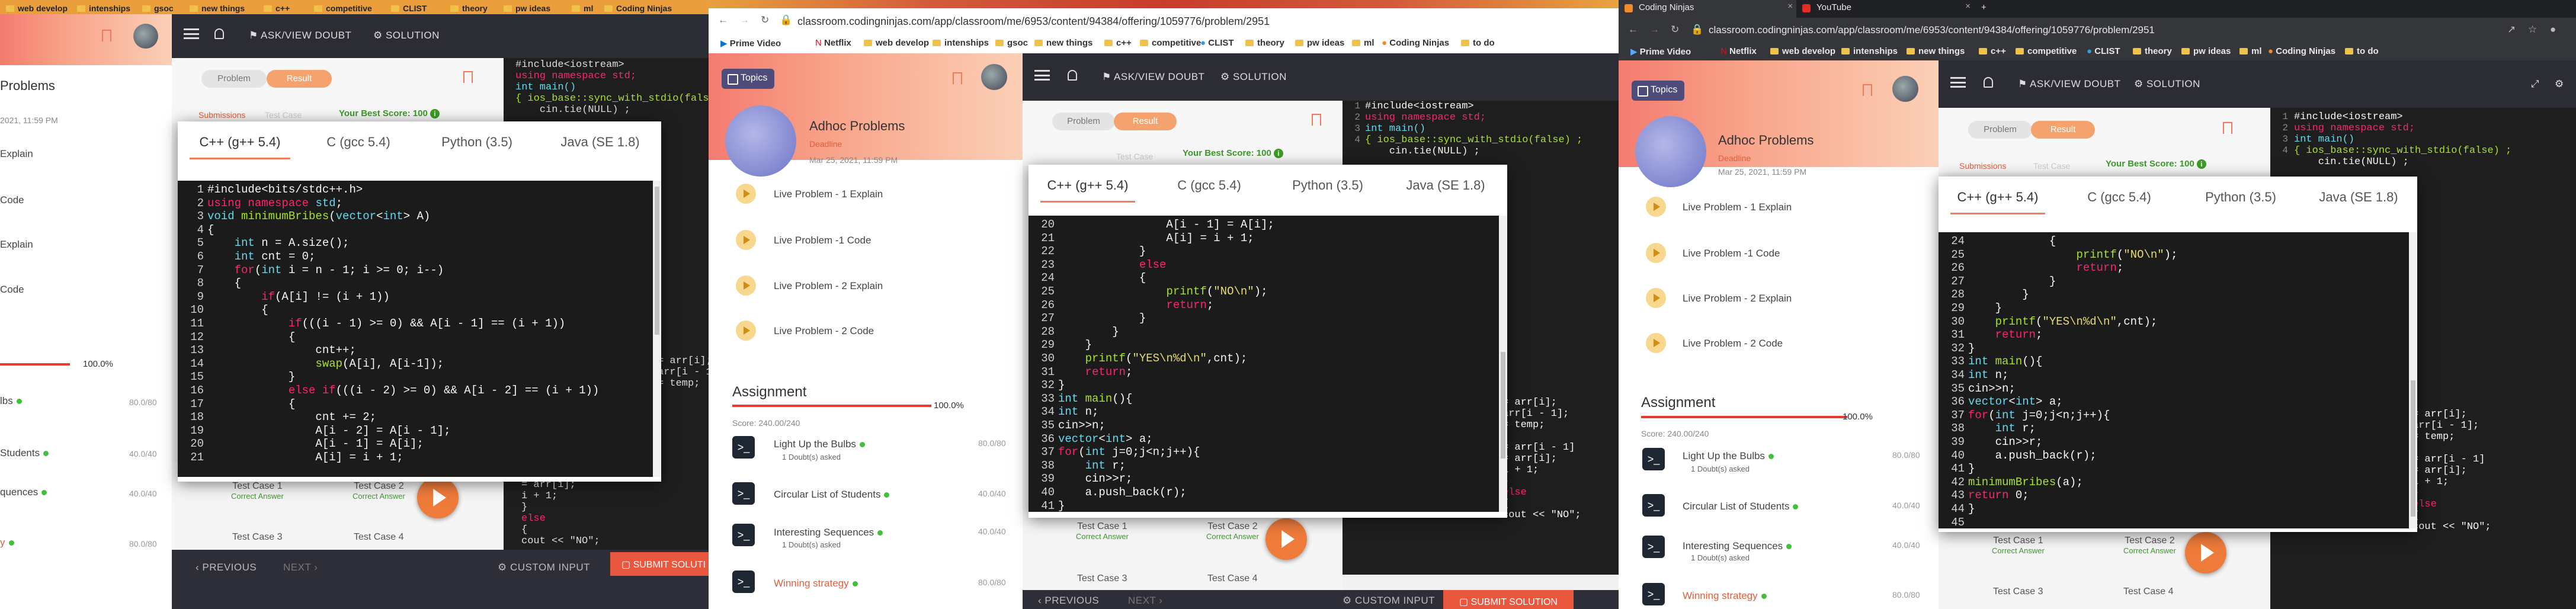 The image size is (2576, 609). What do you see at coordinates (816, 583) in the screenshot?
I see `problem-4: Winning strategy` at bounding box center [816, 583].